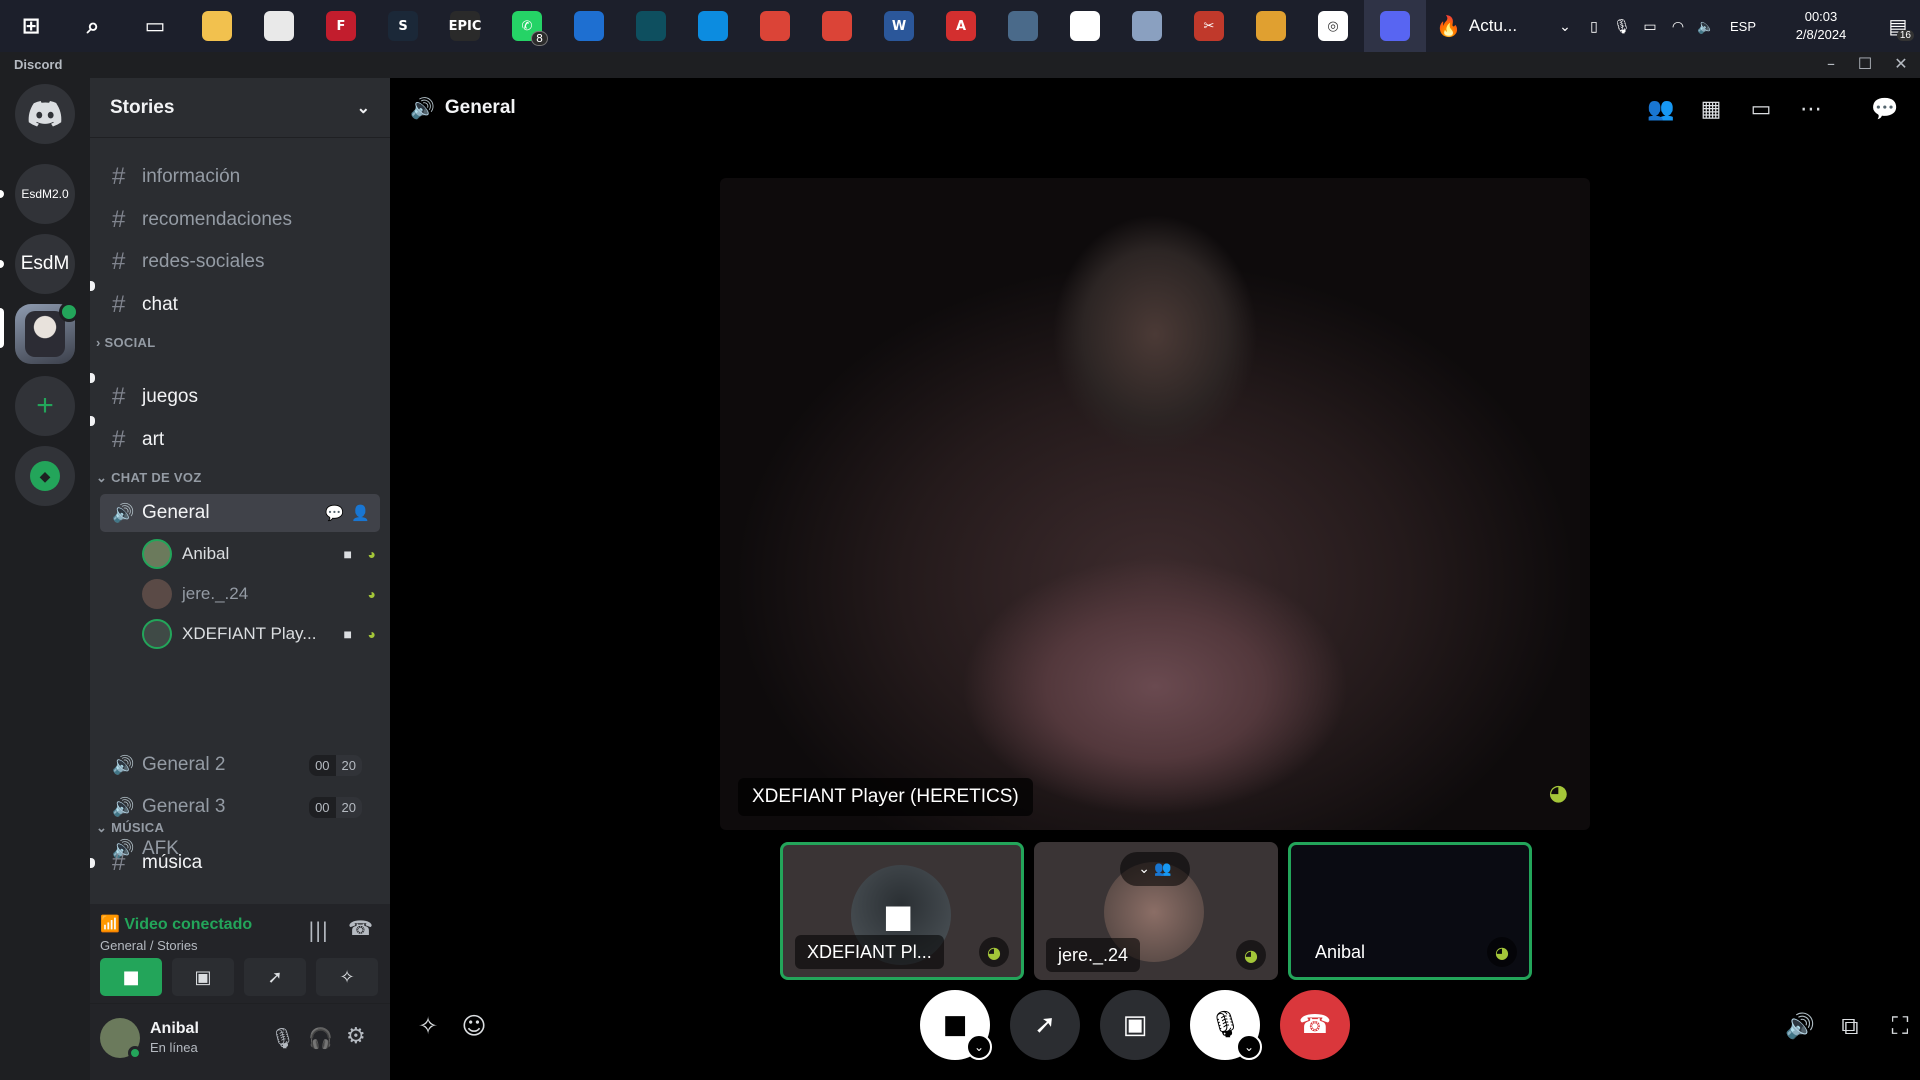  I want to click on participant-tile-xdefiant: ■ XDEFIANT Pl... ◕, so click(902, 911).